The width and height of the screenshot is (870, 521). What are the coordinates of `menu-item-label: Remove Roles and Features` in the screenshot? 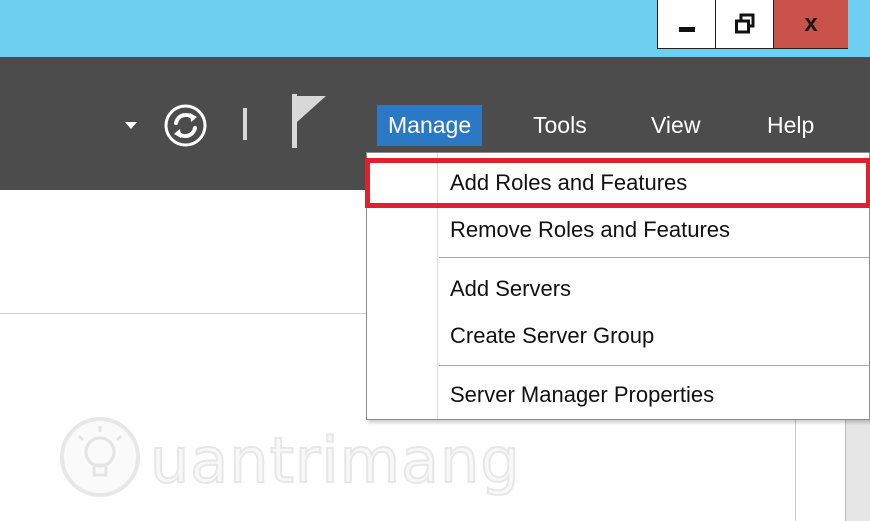 It's located at (590, 229).